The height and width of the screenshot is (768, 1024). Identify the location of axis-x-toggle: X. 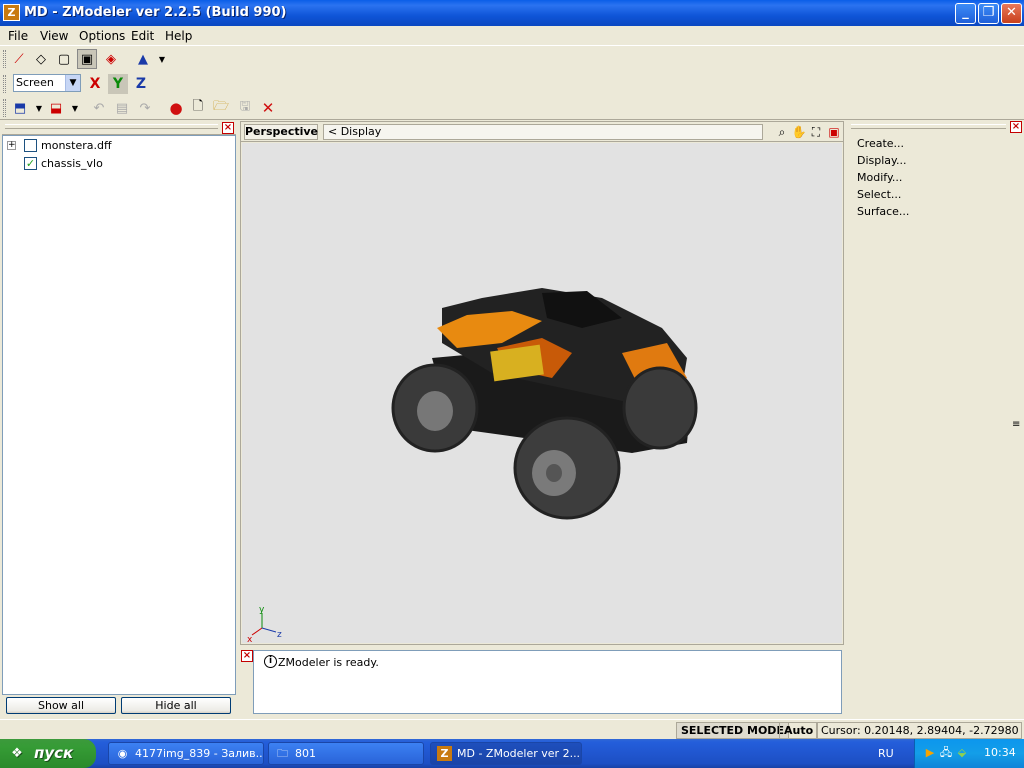
(95, 84).